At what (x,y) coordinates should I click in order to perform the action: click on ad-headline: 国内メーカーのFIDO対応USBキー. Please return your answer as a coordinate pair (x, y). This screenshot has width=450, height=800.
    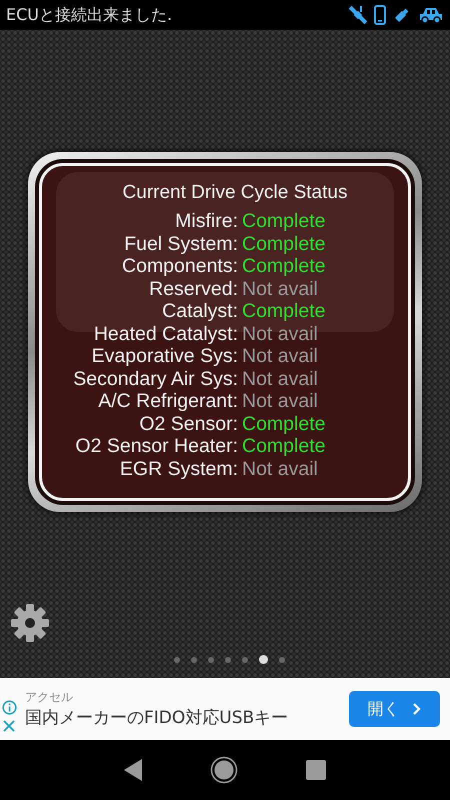
    Looking at the image, I should click on (157, 718).